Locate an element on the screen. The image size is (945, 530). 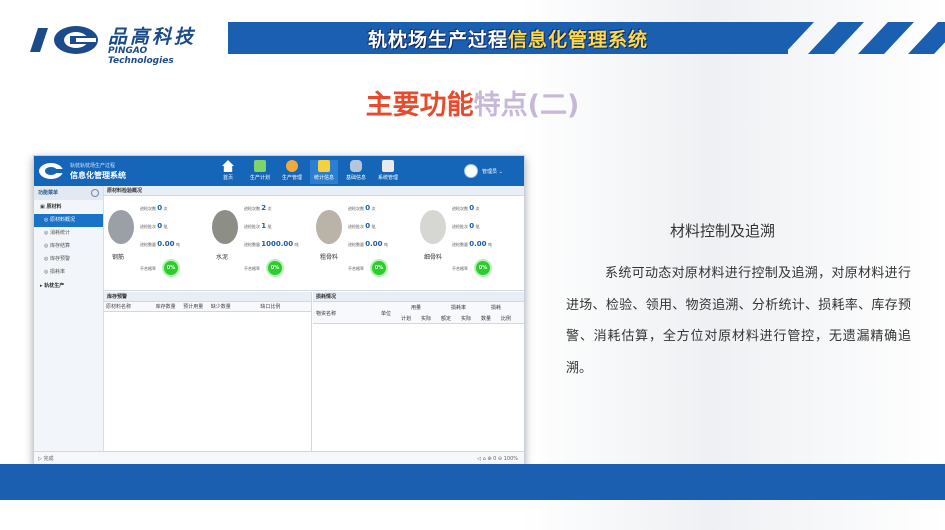
nav-system: 系统管理 is located at coordinates (388, 172).